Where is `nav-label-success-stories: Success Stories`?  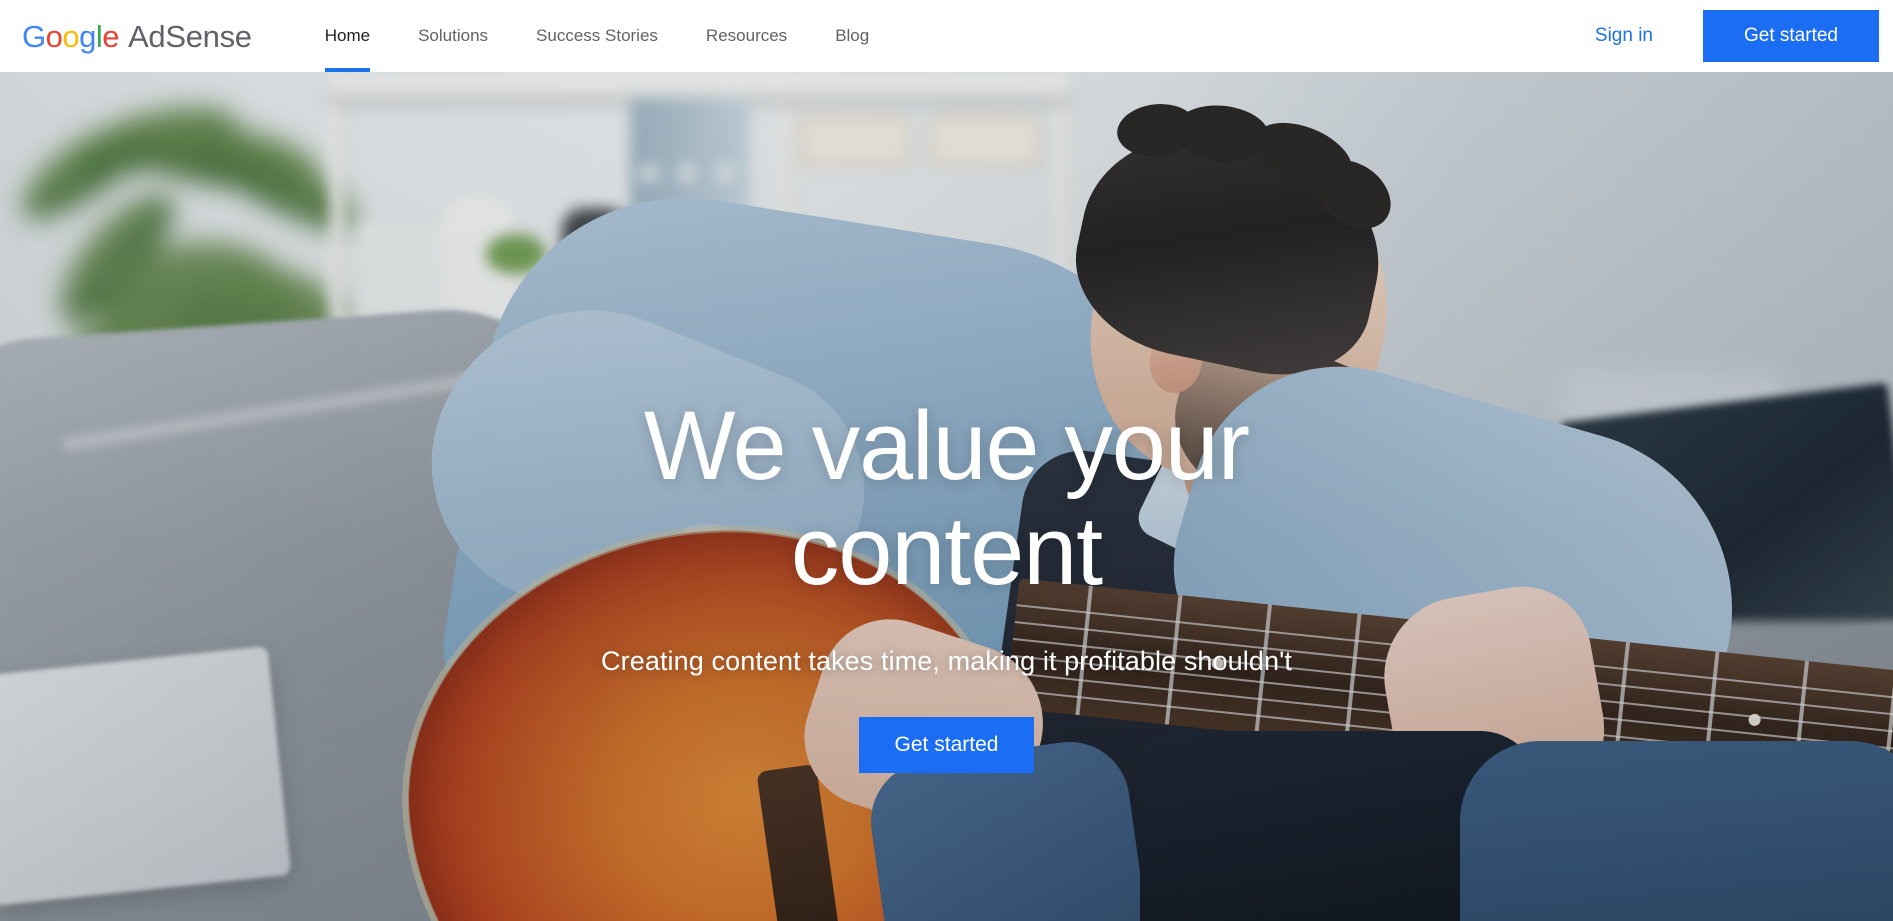 nav-label-success-stories: Success Stories is located at coordinates (597, 35).